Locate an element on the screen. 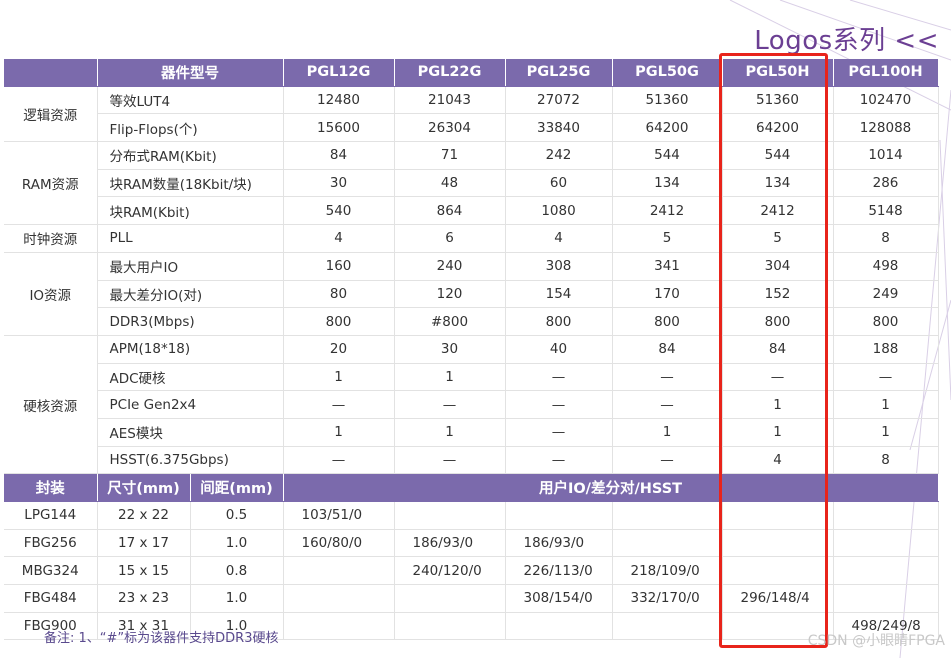 The height and width of the screenshot is (658, 951). header-device-model: 器件型号 is located at coordinates (190, 73).